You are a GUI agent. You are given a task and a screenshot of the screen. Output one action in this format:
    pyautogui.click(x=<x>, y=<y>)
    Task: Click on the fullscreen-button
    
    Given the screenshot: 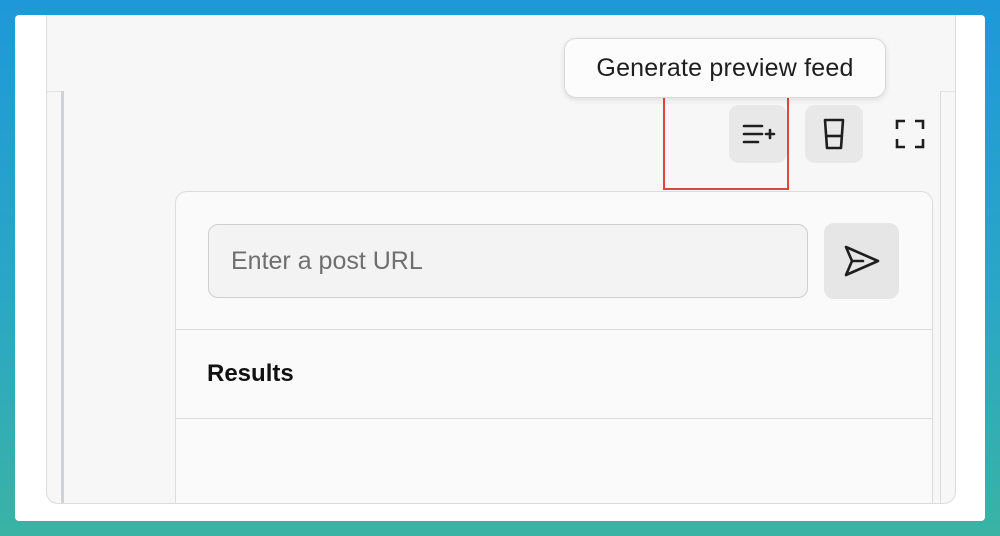 What is the action you would take?
    pyautogui.click(x=910, y=134)
    